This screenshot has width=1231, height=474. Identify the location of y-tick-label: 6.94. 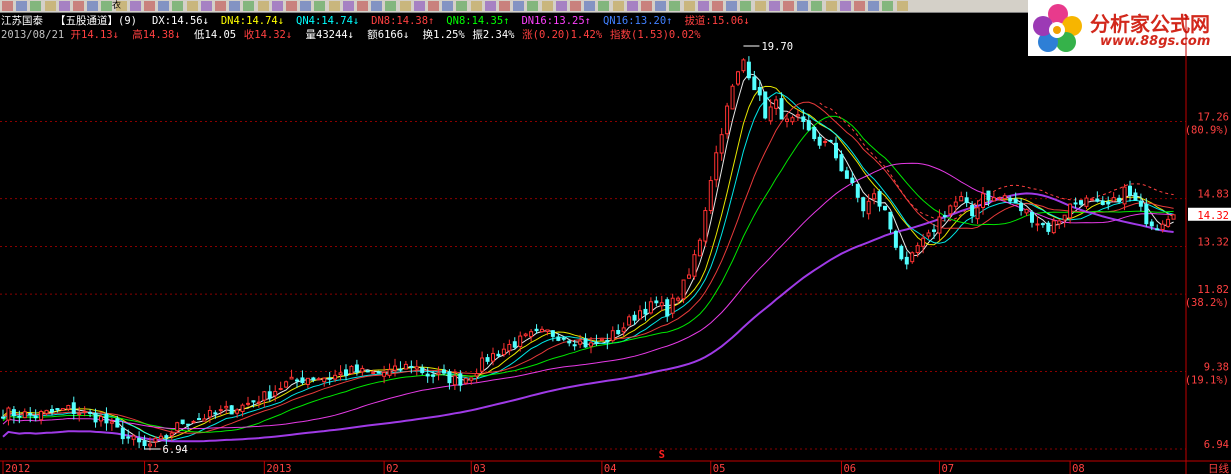
(1216, 445).